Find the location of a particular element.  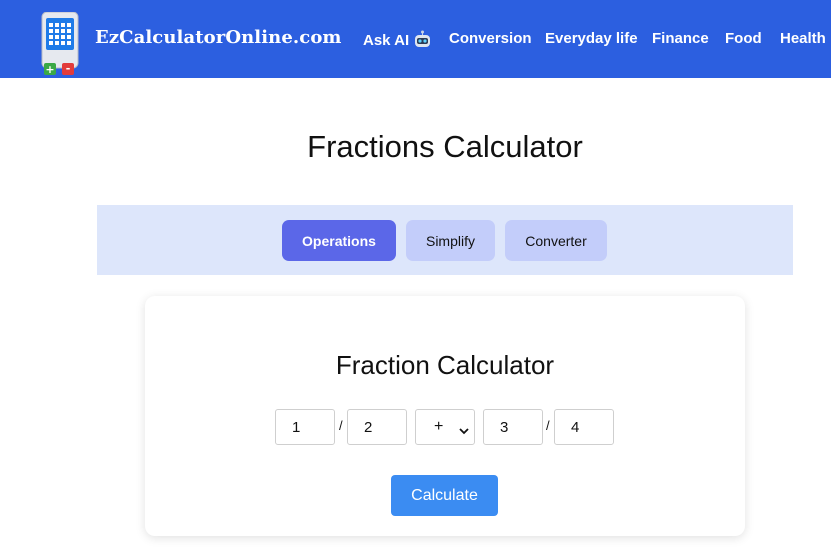

calculator-title: Fraction Calculator is located at coordinates (445, 365).